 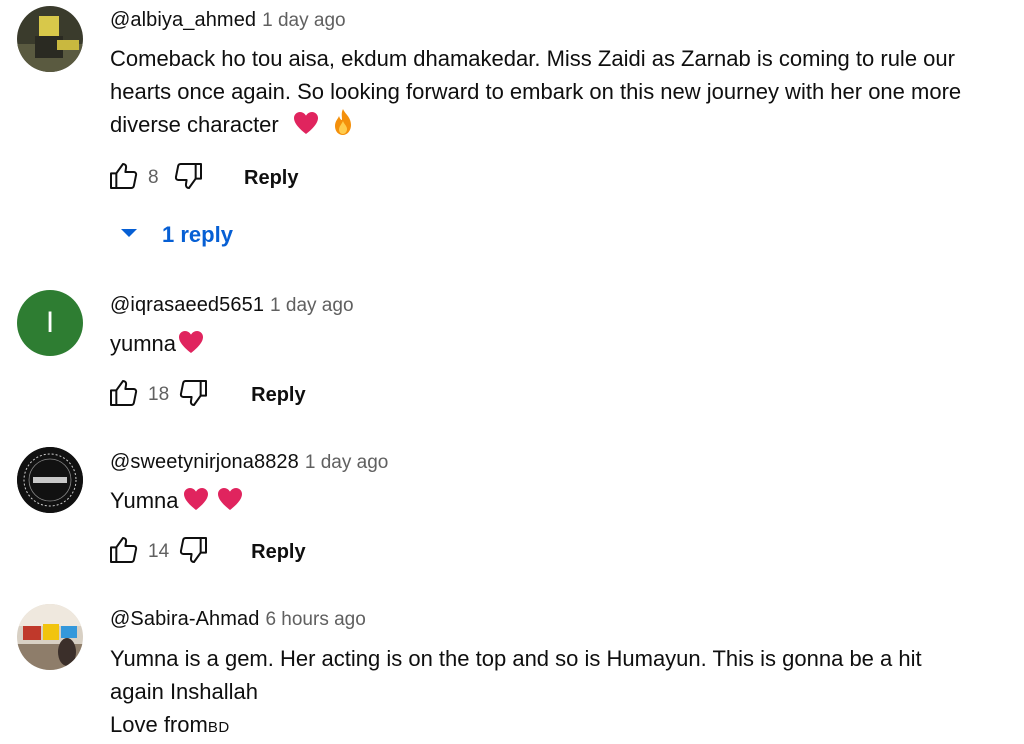 I want to click on comment-text-line: Love fromBD, so click(x=562, y=726).